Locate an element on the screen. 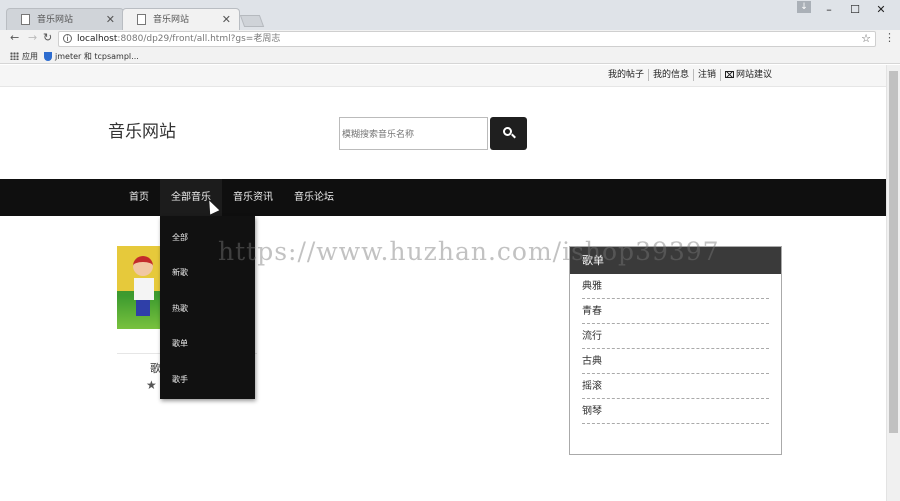 The height and width of the screenshot is (501, 900). browser-tab-bar: 音乐网站 ✕ 音乐网站 ✕ ↓ – ☐ ✕ is located at coordinates (450, 15).